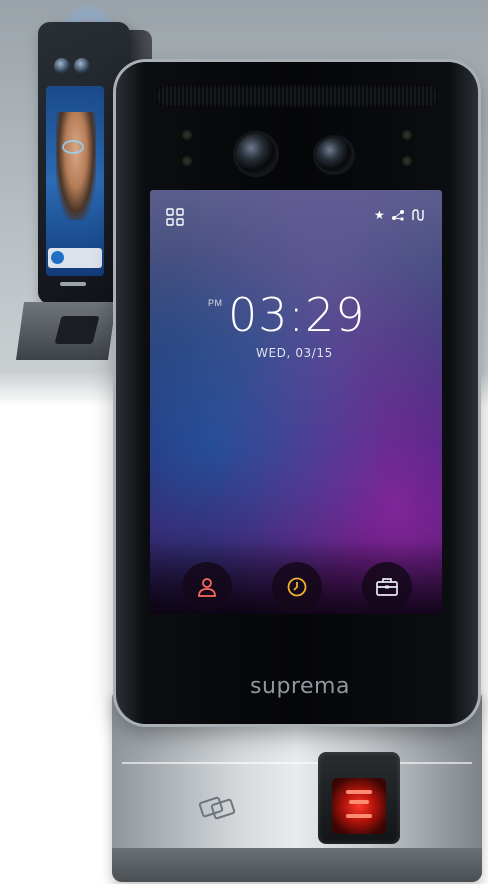 Image resolution: width=488 pixels, height=884 pixels. I want to click on rfid-card-icon, so click(217, 808).